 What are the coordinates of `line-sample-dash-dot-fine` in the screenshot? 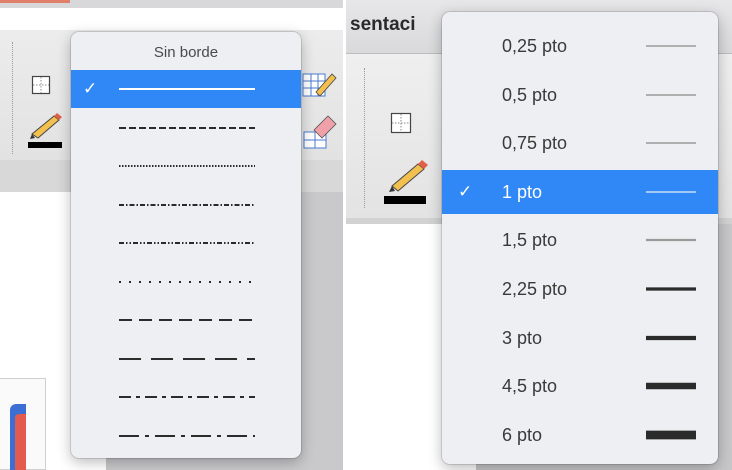 It's located at (187, 204).